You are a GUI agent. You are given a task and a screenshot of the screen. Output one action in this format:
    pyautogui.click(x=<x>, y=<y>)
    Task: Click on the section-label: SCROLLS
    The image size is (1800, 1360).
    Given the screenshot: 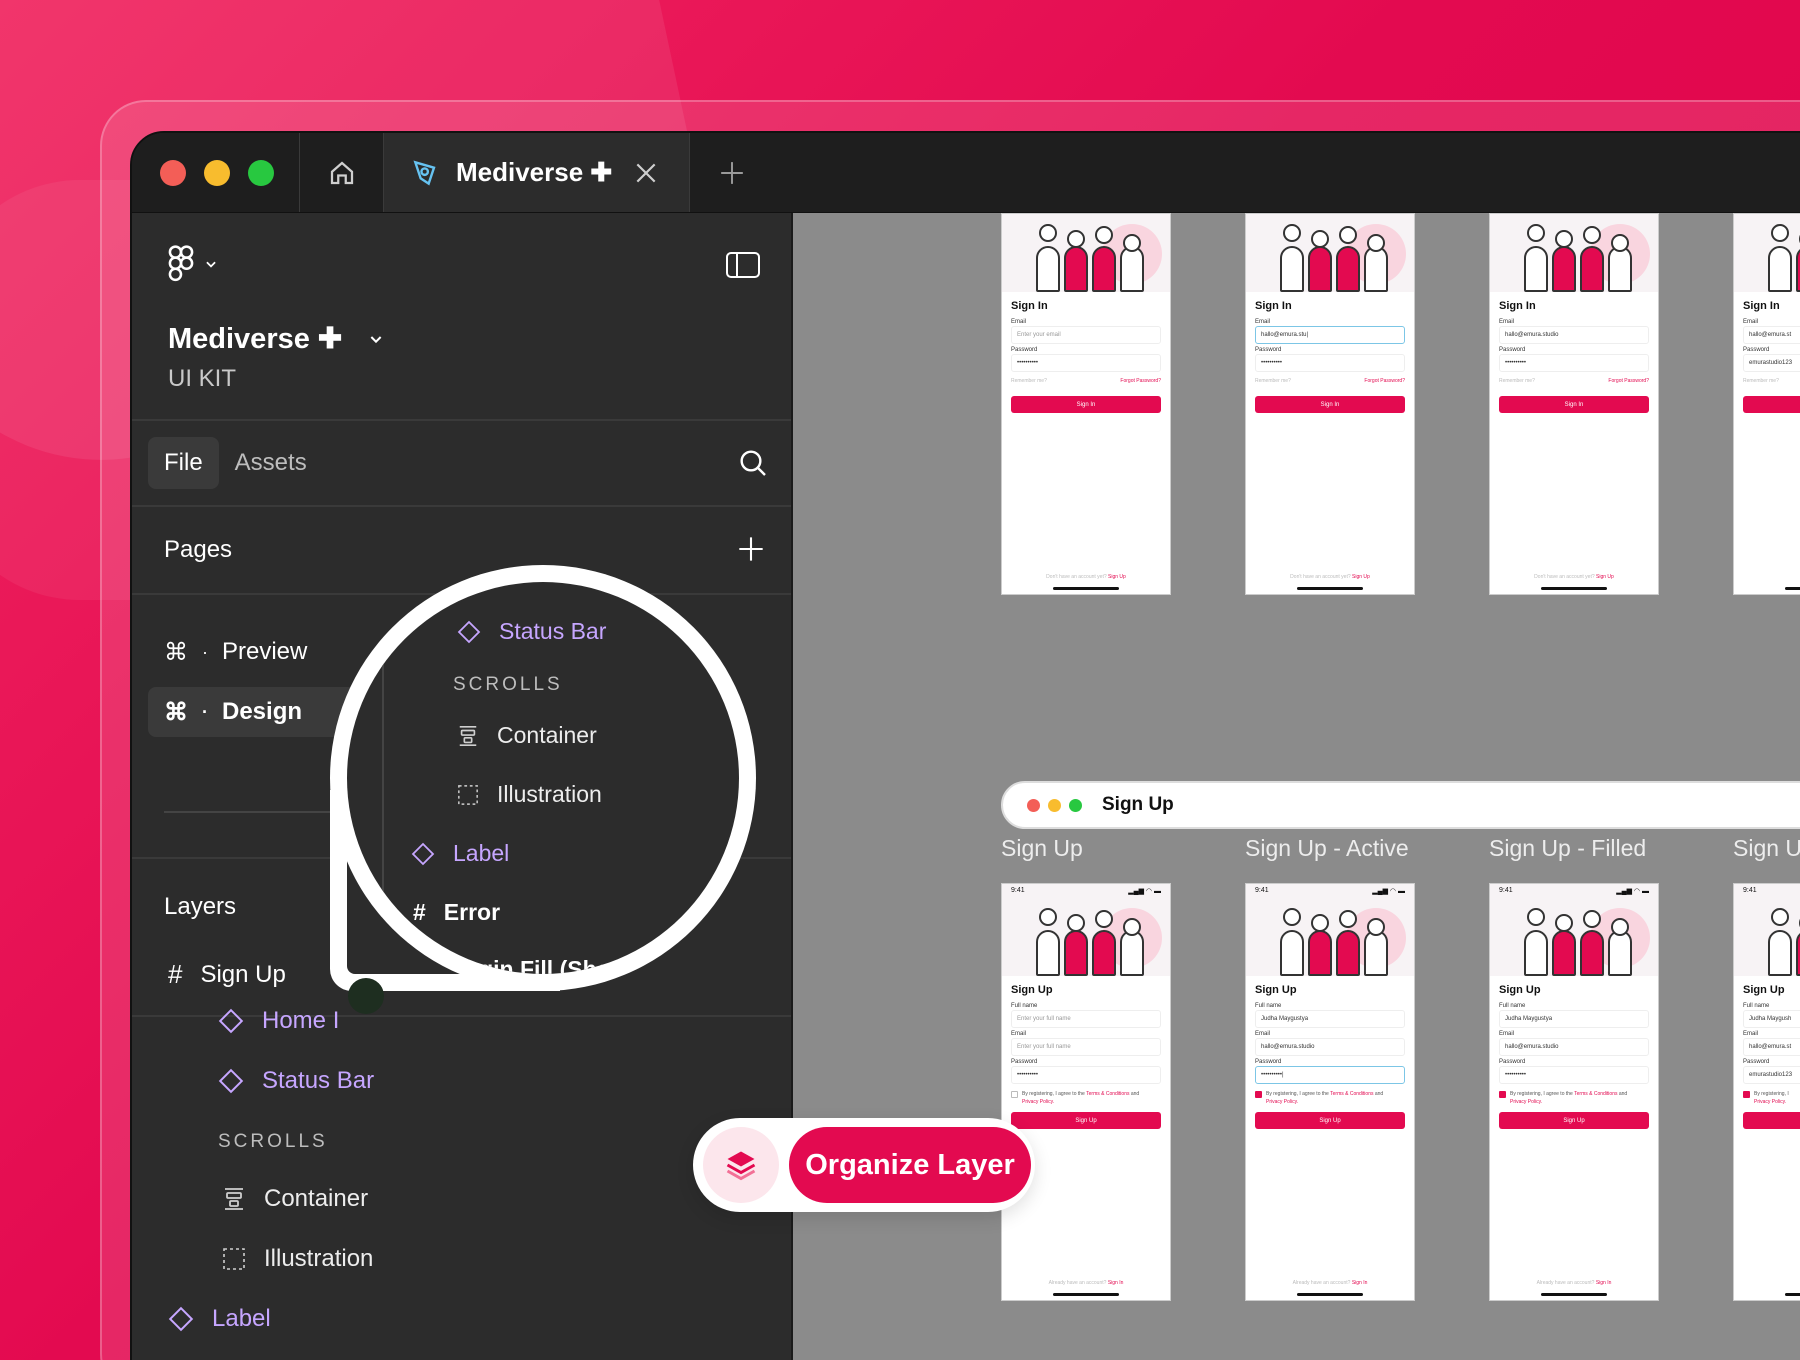 What is the action you would take?
    pyautogui.click(x=508, y=684)
    